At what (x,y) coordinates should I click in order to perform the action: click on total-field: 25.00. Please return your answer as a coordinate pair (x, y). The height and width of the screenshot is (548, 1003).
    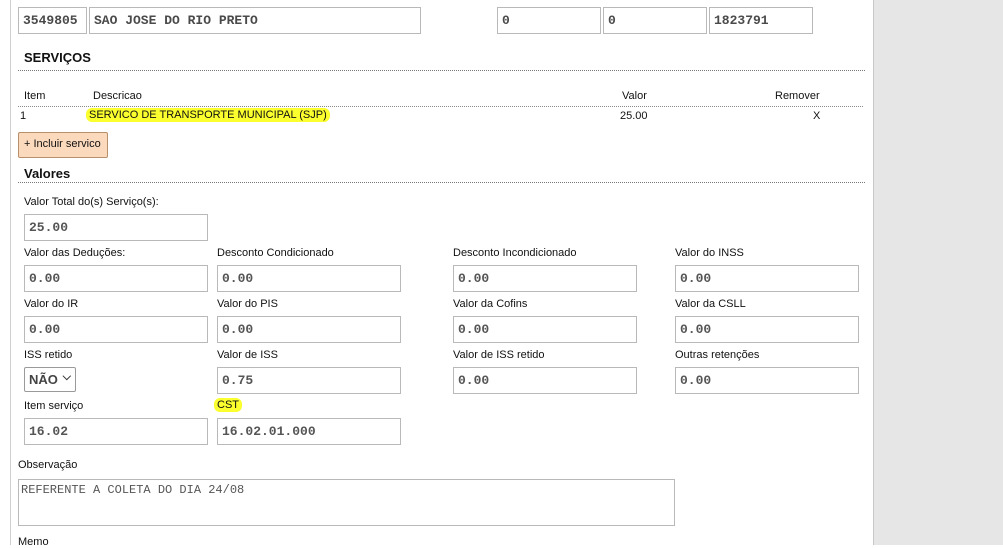
    Looking at the image, I should click on (116, 227).